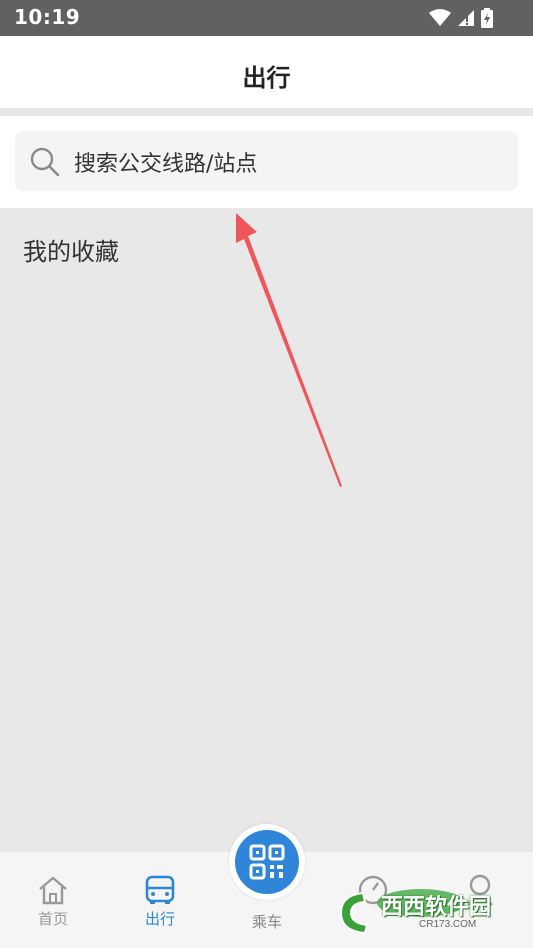  Describe the element at coordinates (53, 890) in the screenshot. I see `home-icon` at that location.